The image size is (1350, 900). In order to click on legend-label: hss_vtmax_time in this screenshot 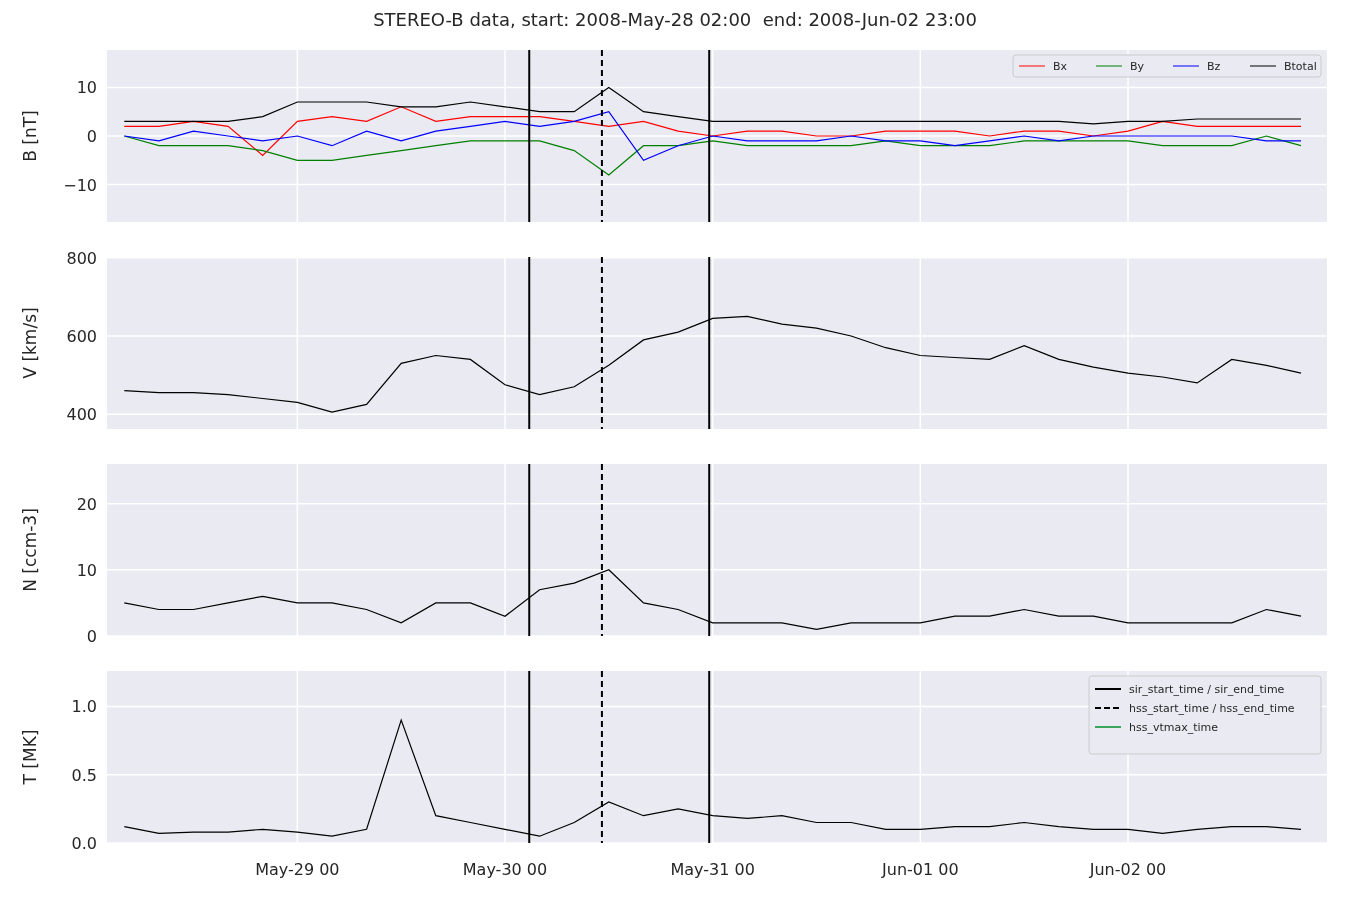, I will do `click(1174, 727)`.